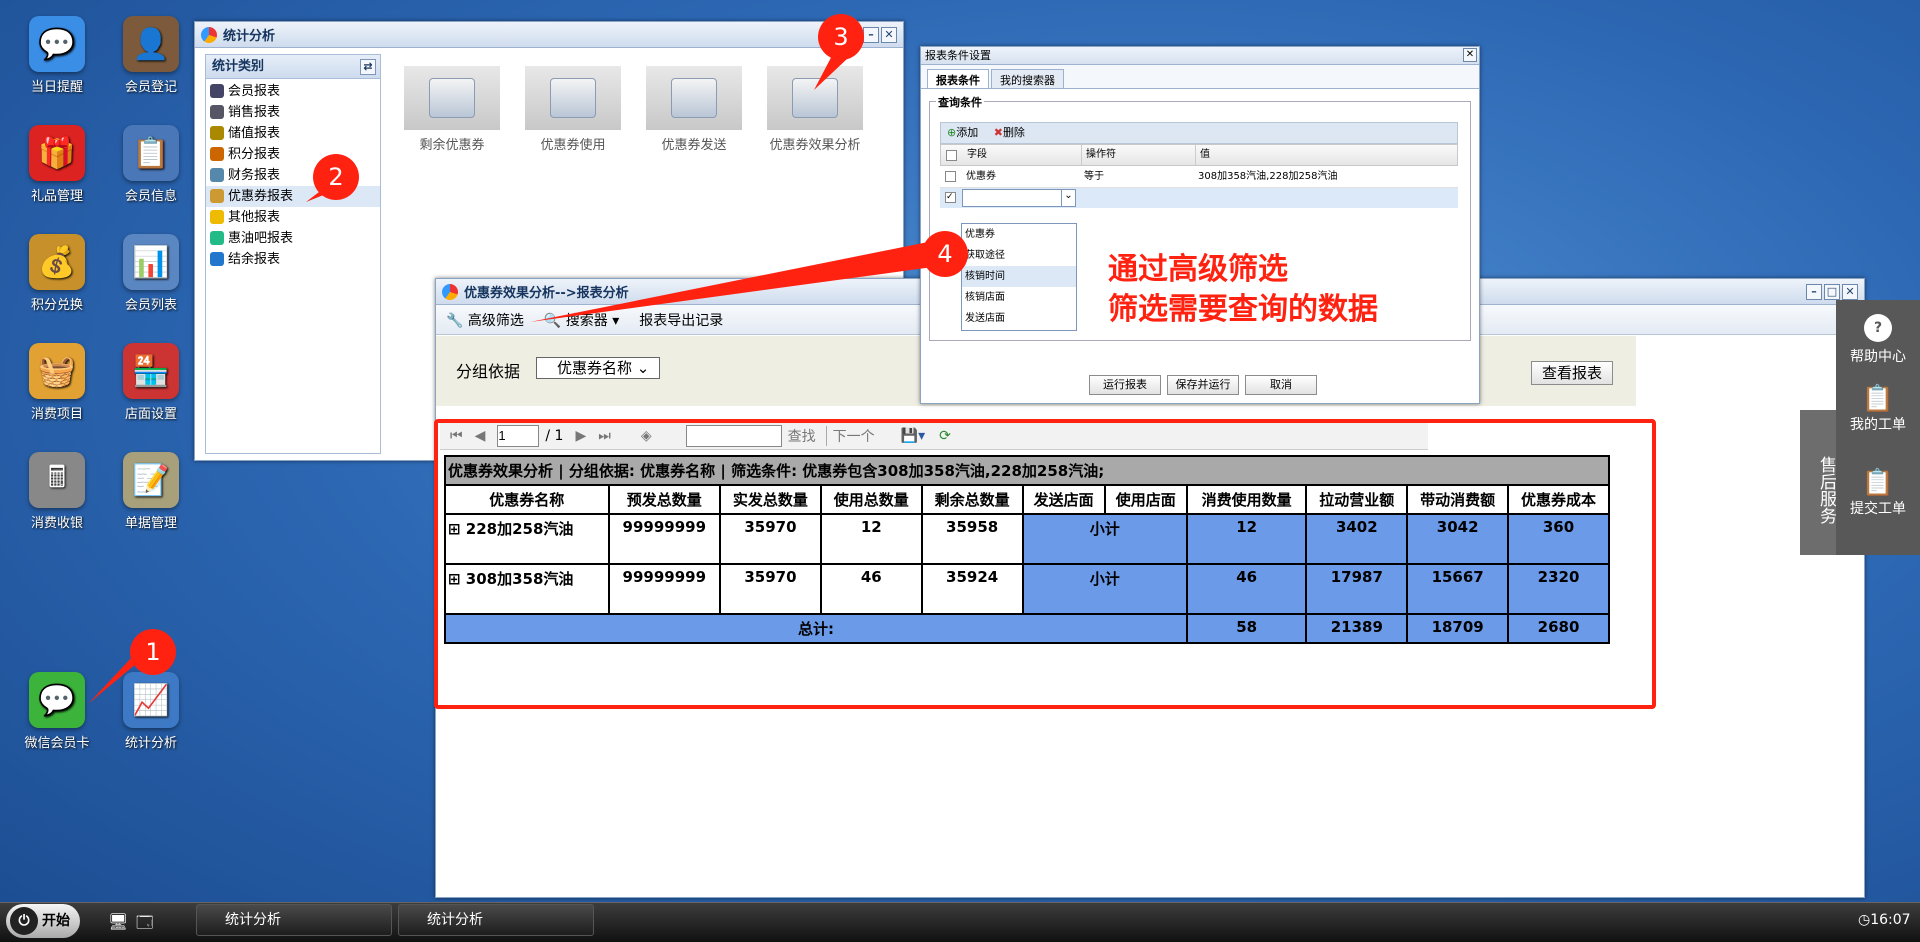  What do you see at coordinates (841, 37) in the screenshot?
I see `step-marker-3: 3` at bounding box center [841, 37].